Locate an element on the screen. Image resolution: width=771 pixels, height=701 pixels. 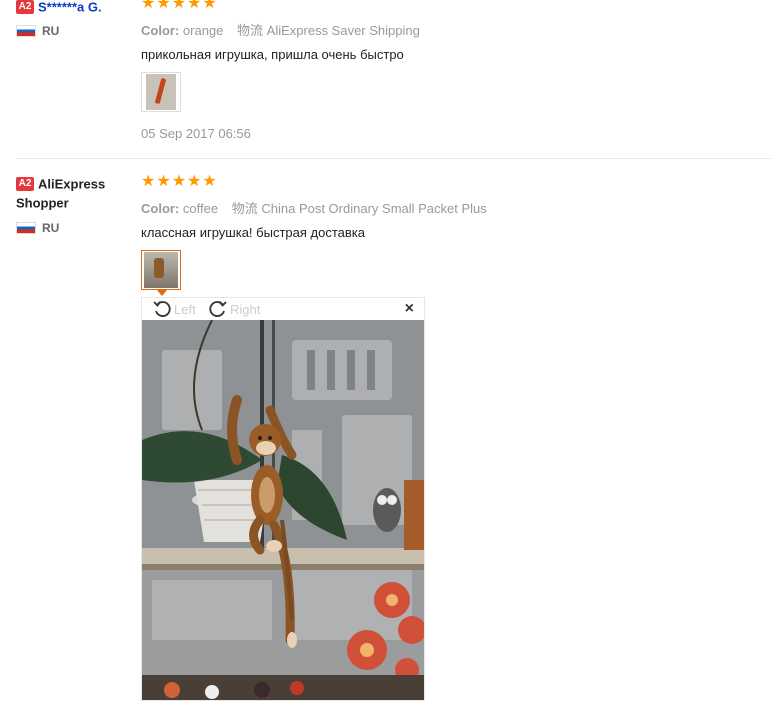
reviewer-name: AliExpress is located at coordinates (72, 184).